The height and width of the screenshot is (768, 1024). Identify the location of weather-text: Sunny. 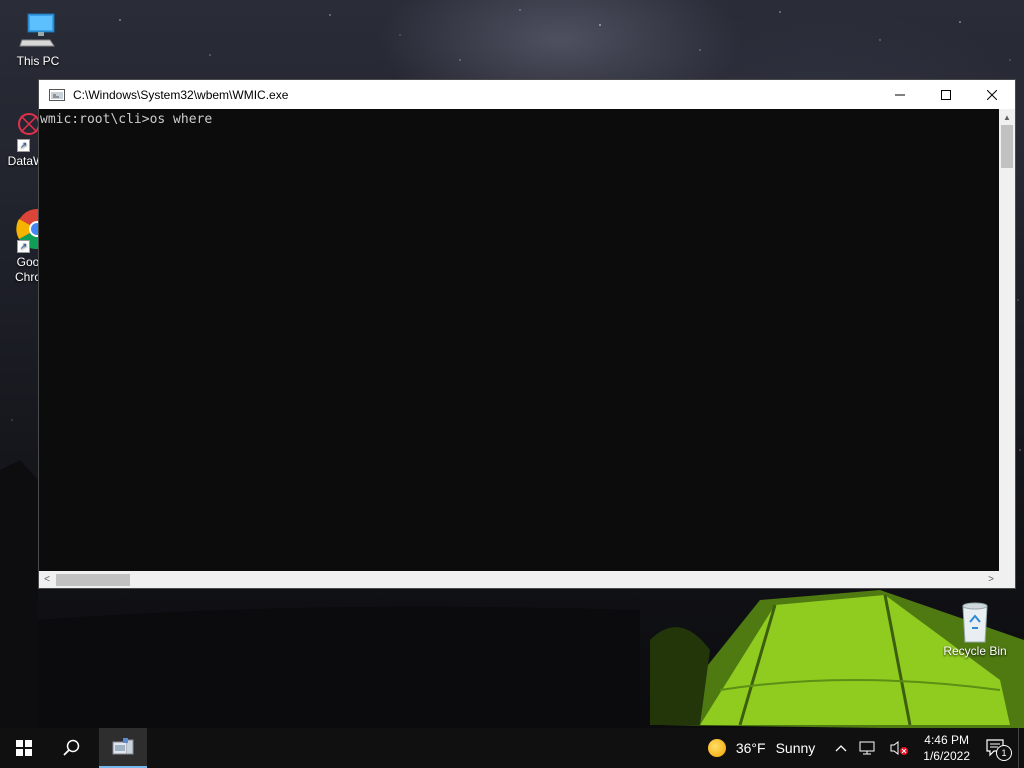
(795, 748).